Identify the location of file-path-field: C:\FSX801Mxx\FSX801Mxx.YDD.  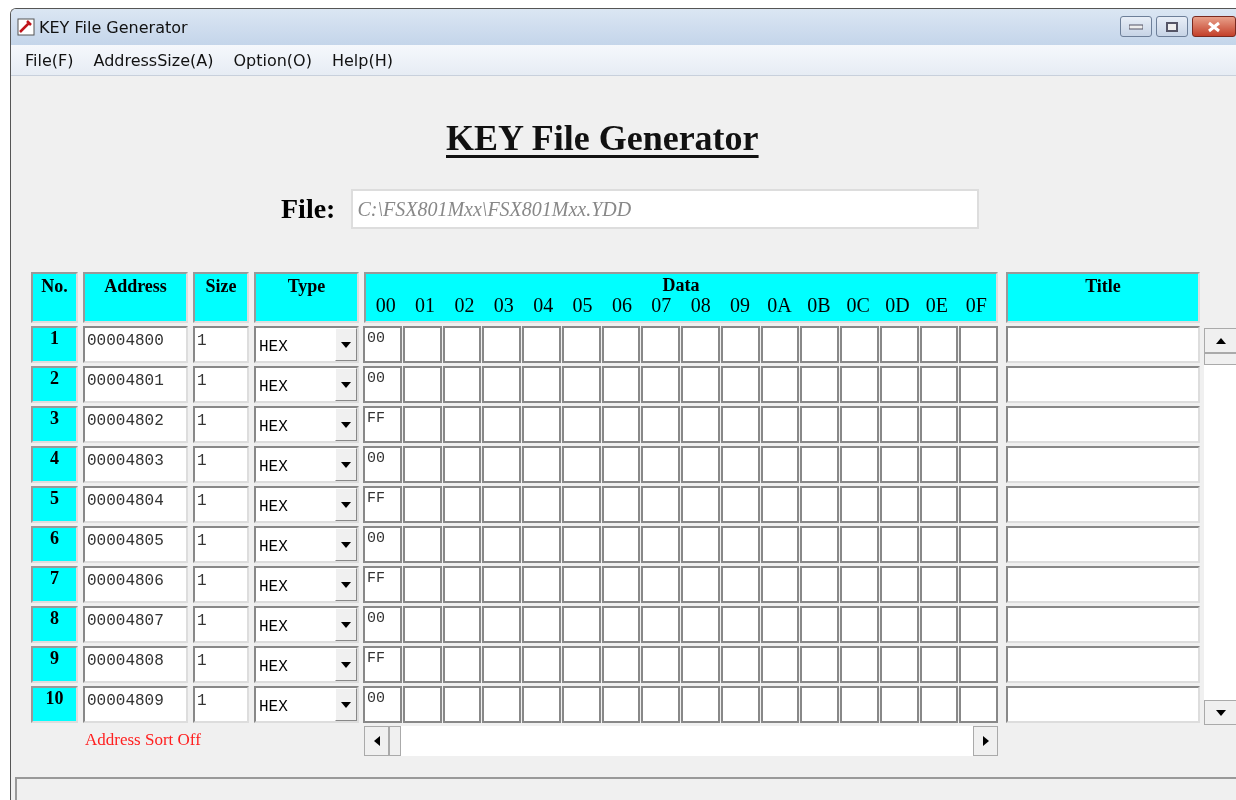
(665, 209).